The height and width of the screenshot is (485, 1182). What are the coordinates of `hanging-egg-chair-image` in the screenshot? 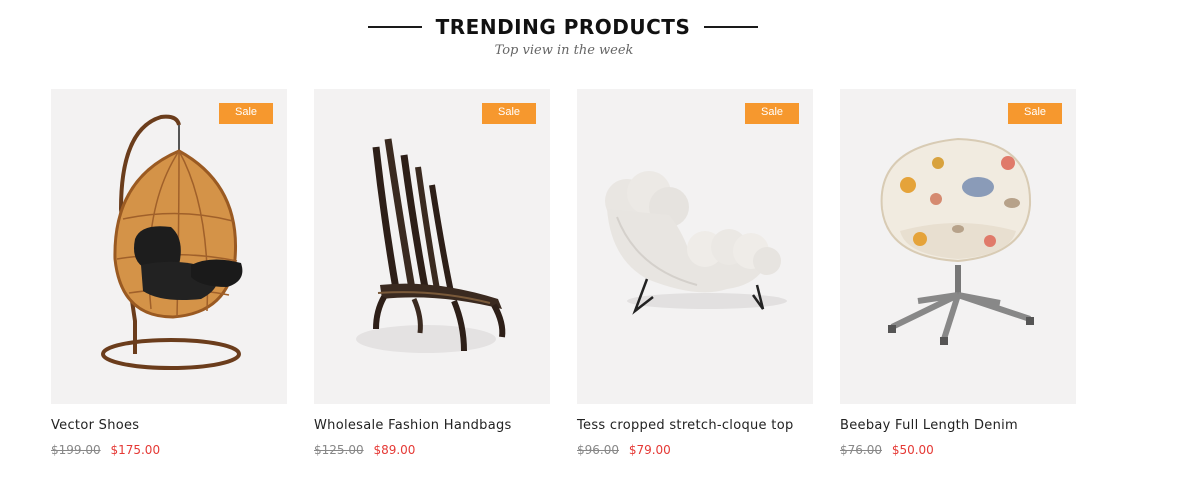 It's located at (172, 242).